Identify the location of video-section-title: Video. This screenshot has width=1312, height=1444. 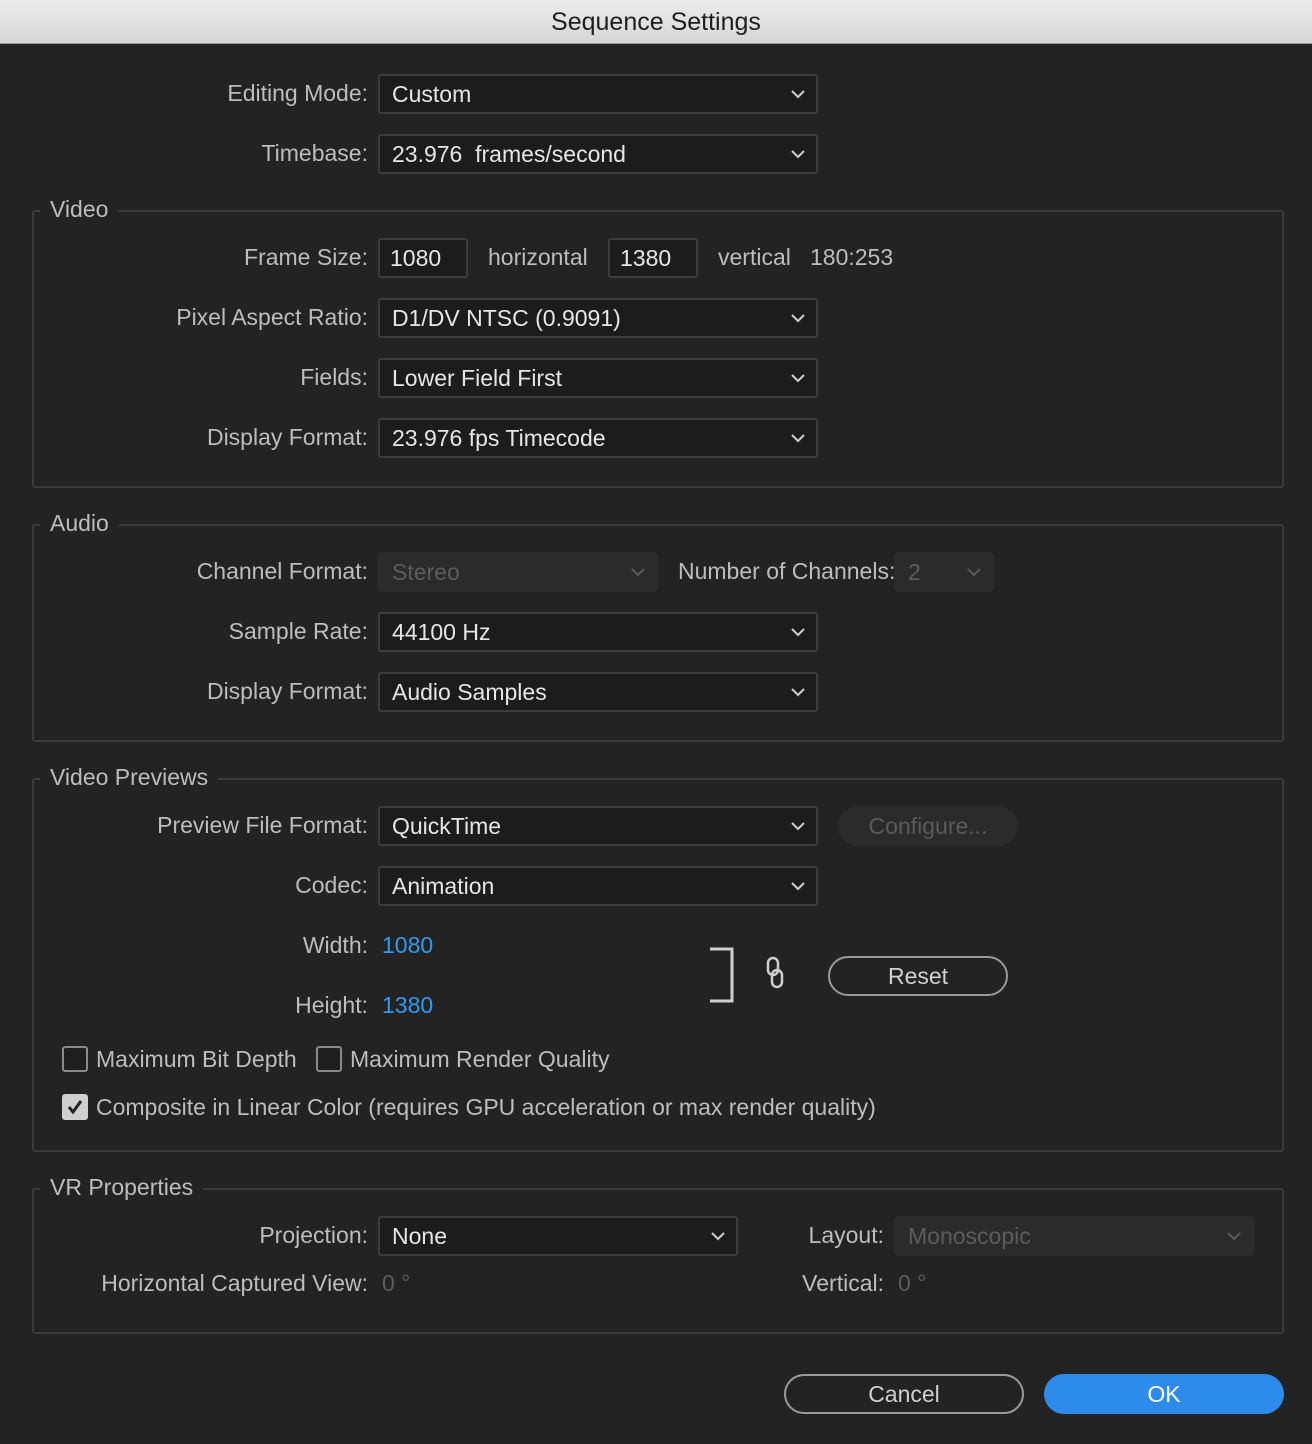
(79, 209).